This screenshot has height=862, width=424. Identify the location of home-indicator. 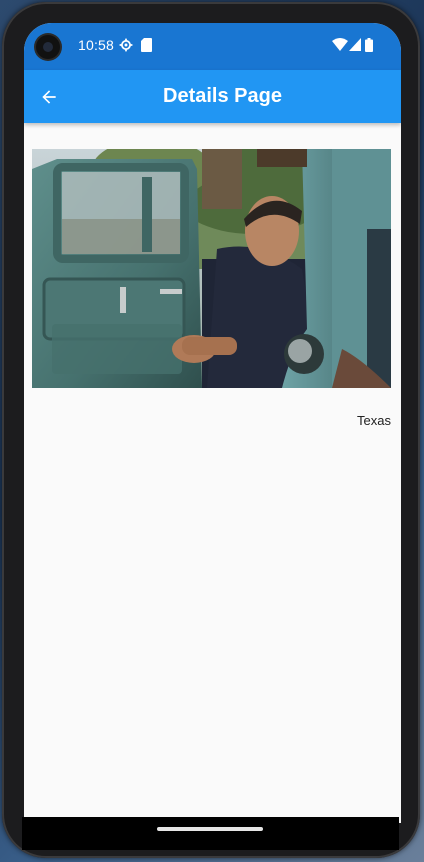
(210, 829).